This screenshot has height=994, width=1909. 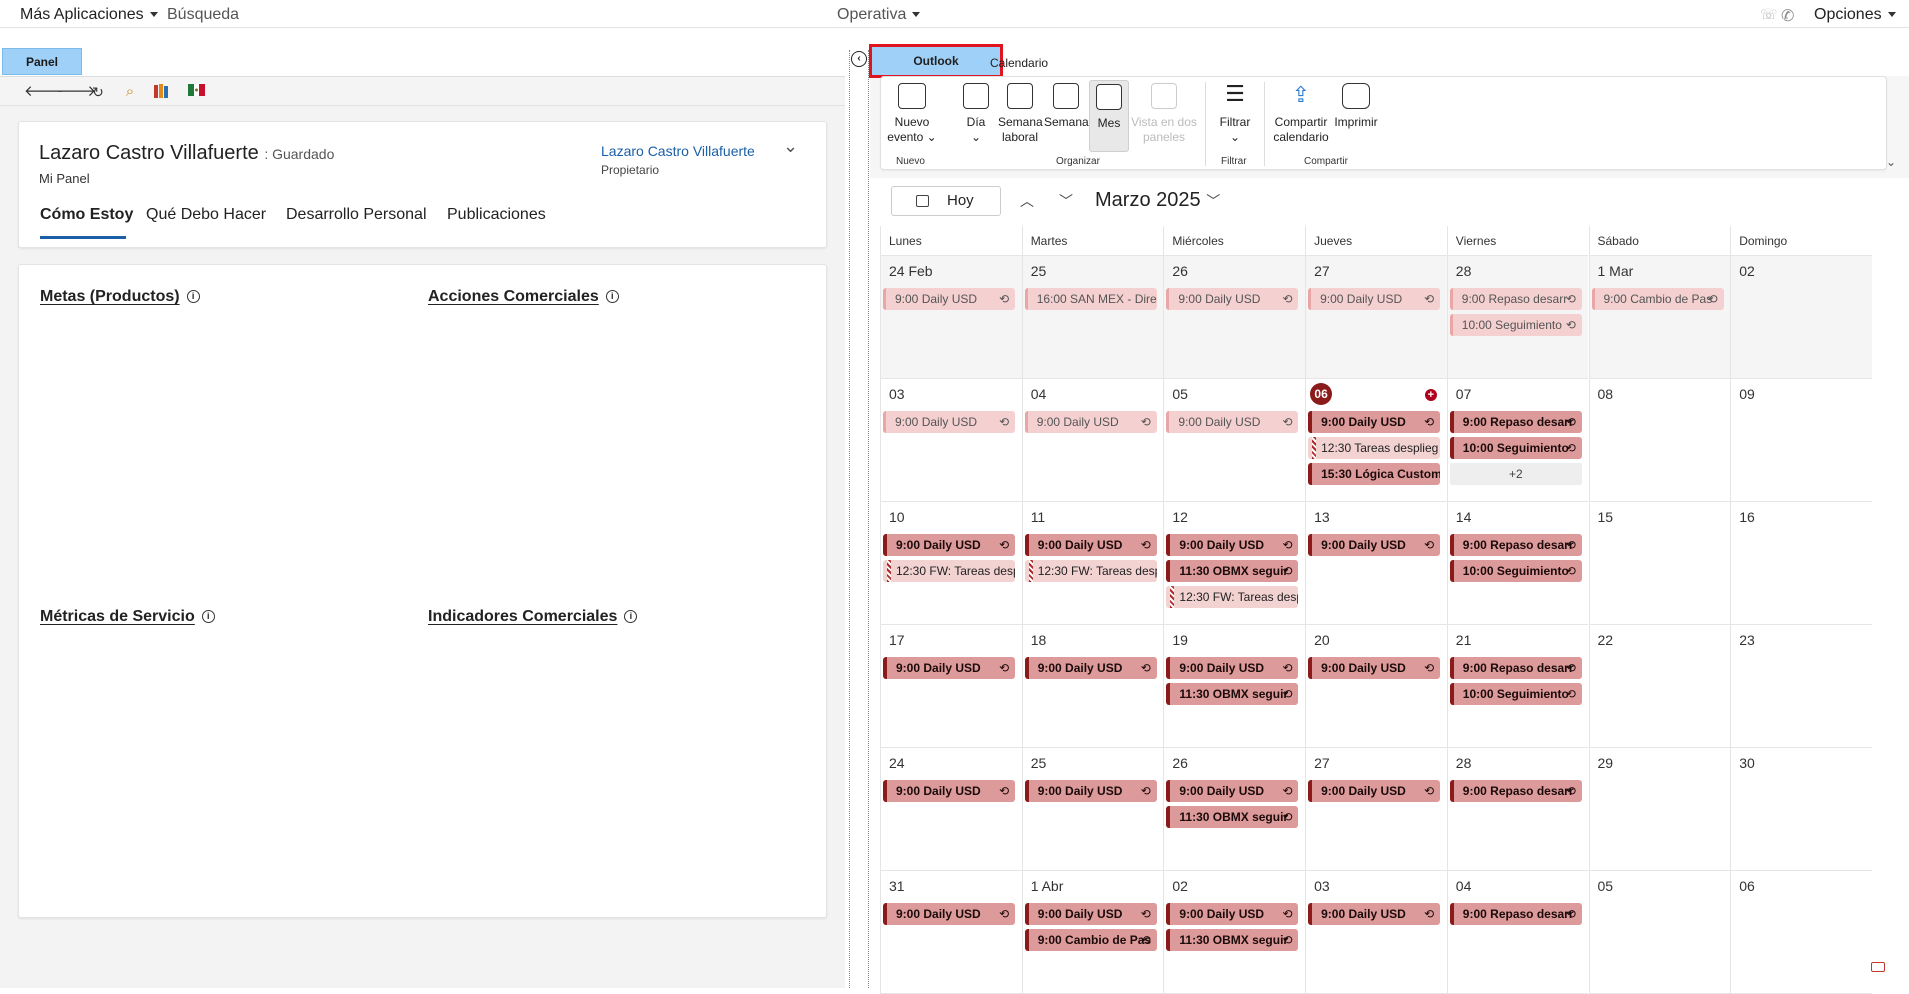 I want to click on day-cell: 28 9:00 Repaso desarr ⟲, so click(x=1517, y=809).